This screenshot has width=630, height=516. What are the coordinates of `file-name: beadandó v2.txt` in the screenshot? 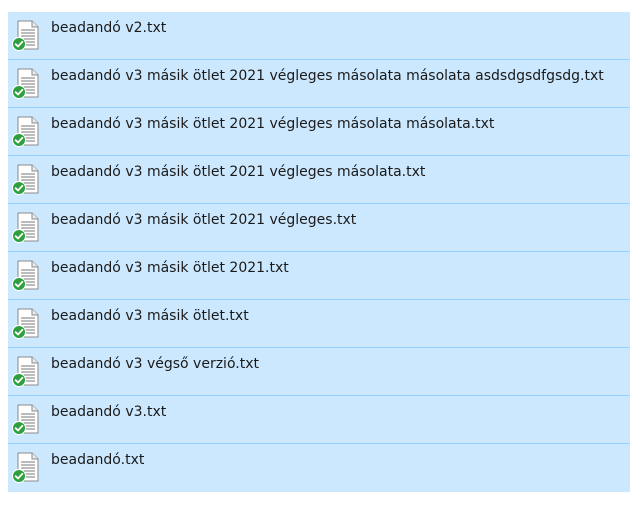 It's located at (109, 28).